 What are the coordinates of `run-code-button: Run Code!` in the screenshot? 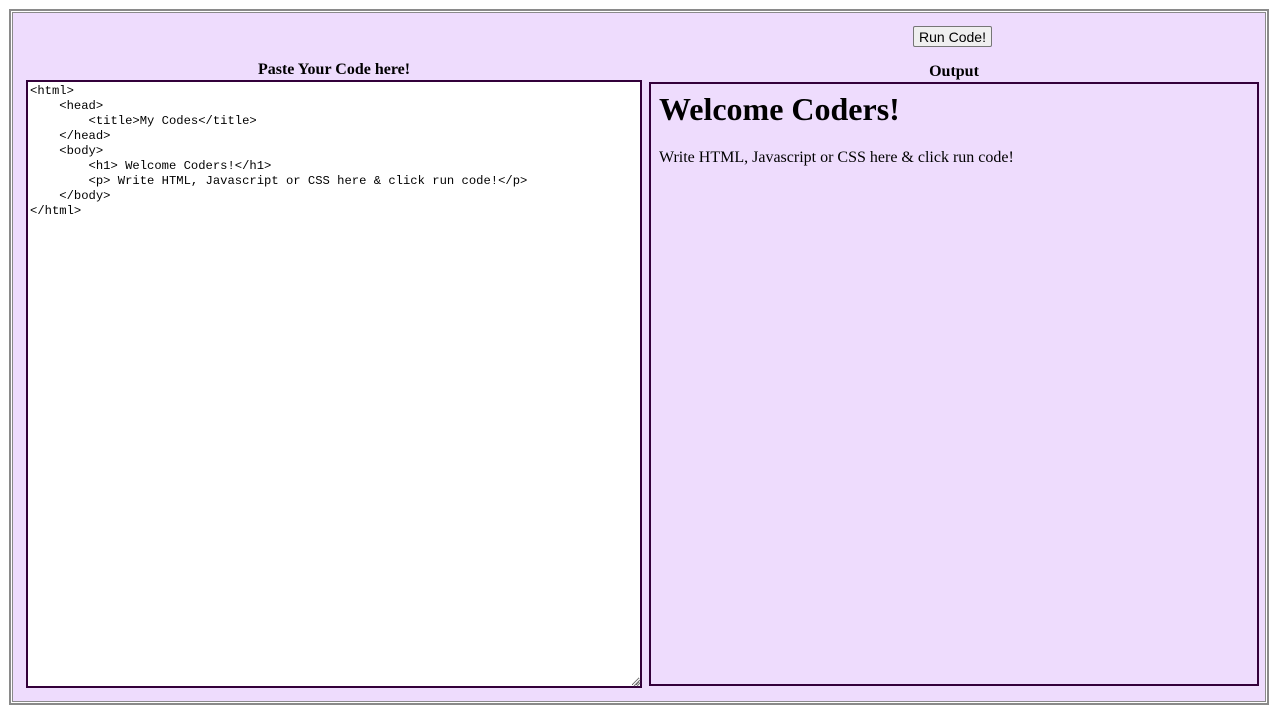 It's located at (952, 36).